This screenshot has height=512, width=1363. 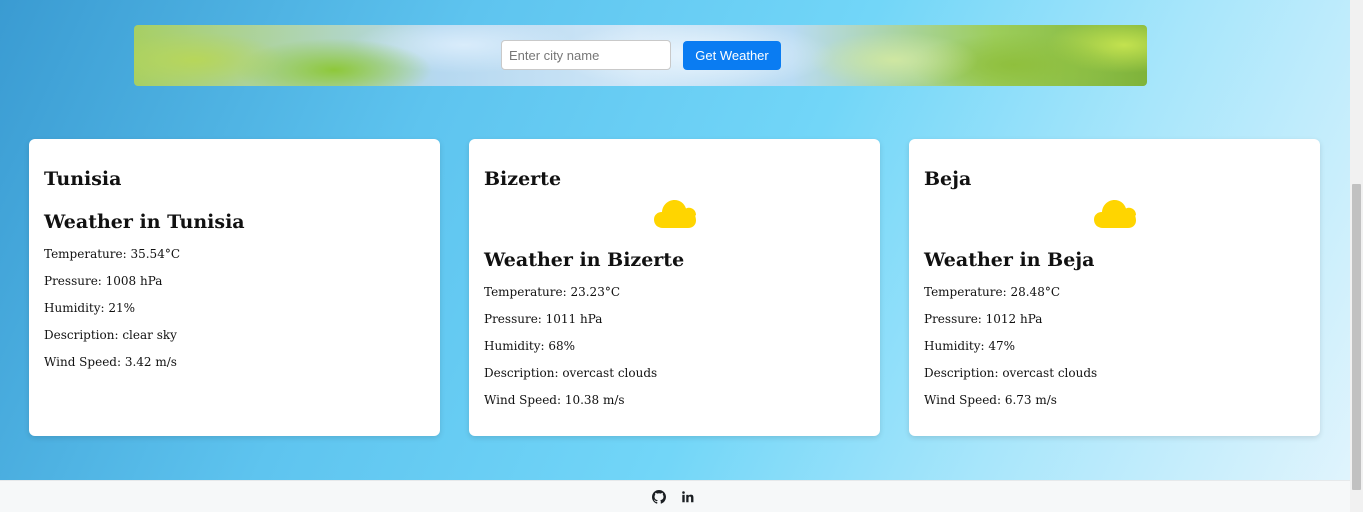 What do you see at coordinates (688, 496) in the screenshot?
I see `linkedin-icon` at bounding box center [688, 496].